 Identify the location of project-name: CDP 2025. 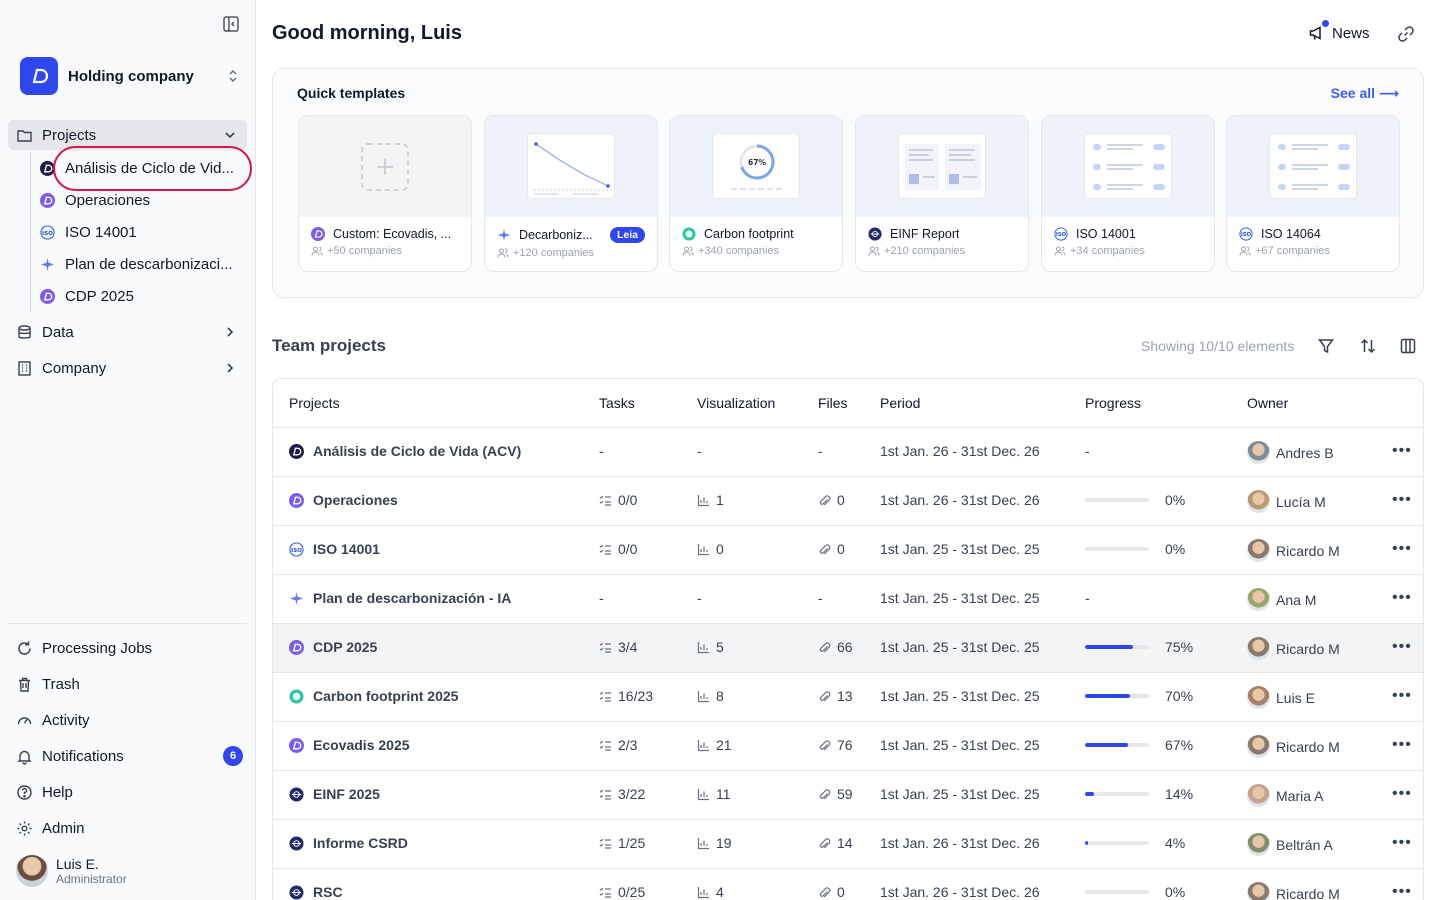
(345, 647).